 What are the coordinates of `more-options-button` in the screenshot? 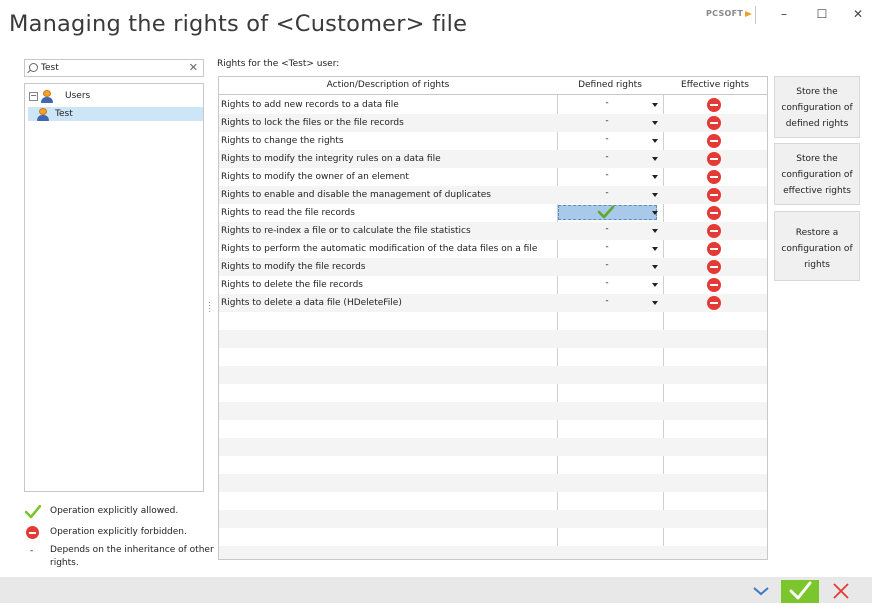 It's located at (761, 591).